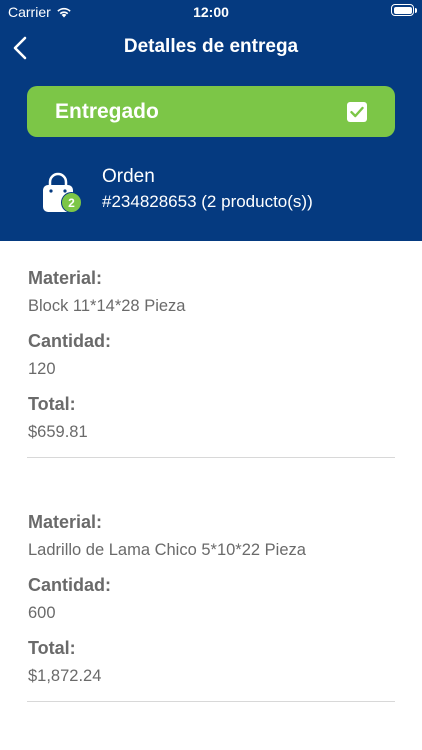 The height and width of the screenshot is (750, 422). What do you see at coordinates (207, 201) in the screenshot?
I see `order-description: #234828653 (2 producto(s))` at bounding box center [207, 201].